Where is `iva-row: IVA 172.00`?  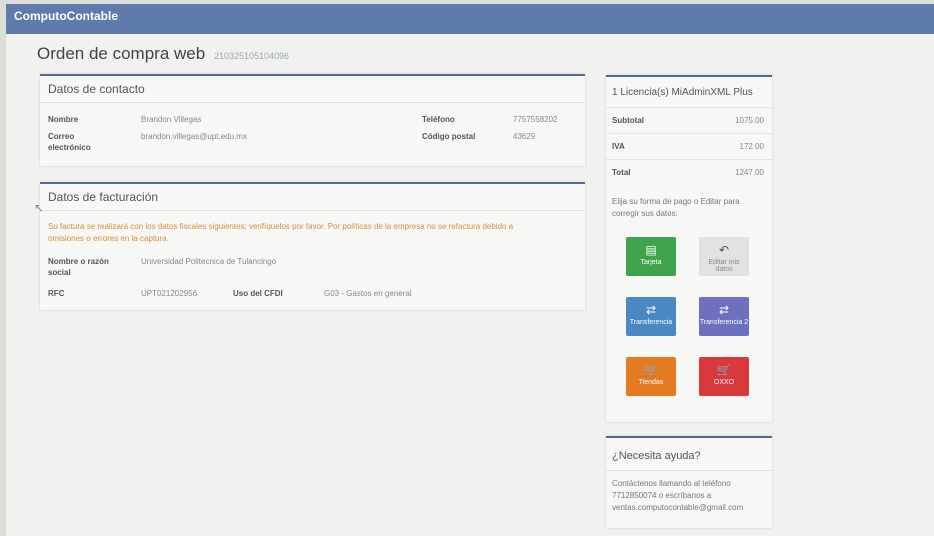
iva-row: IVA 172.00 is located at coordinates (689, 146).